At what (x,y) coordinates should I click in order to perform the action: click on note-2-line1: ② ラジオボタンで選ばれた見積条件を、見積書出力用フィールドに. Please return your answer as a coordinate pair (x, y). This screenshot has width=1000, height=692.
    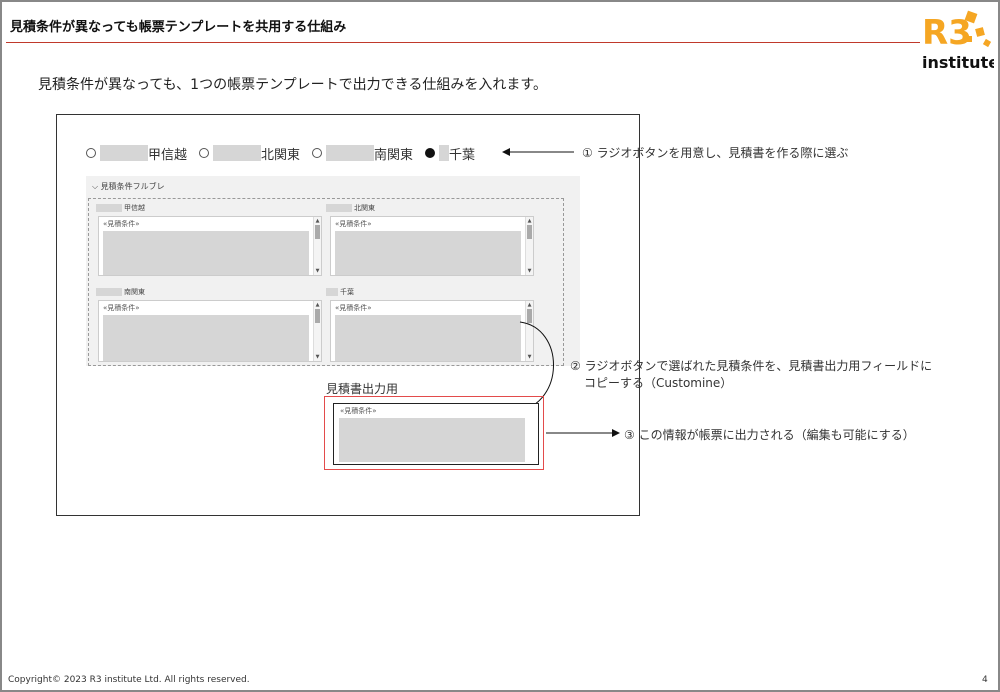
    Looking at the image, I should click on (751, 366).